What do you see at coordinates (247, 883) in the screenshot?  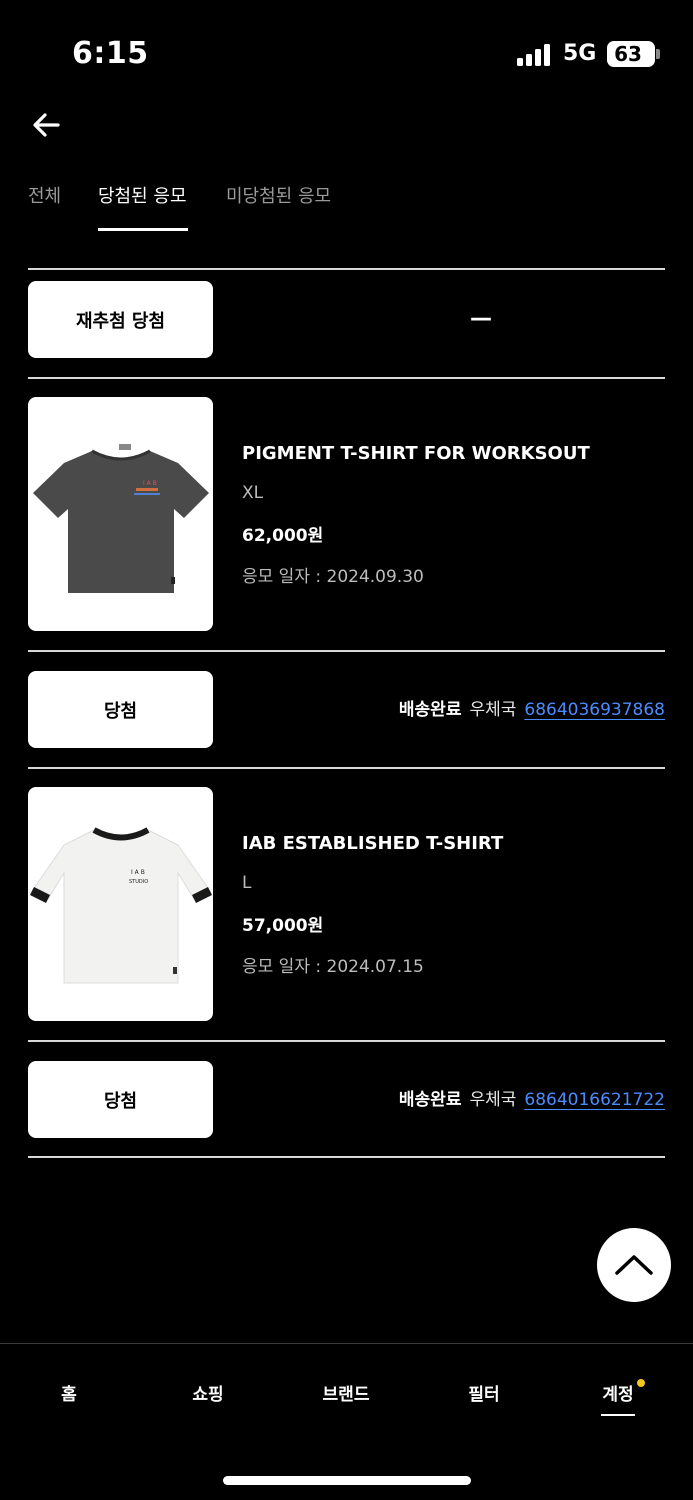 I see `product-size: L` at bounding box center [247, 883].